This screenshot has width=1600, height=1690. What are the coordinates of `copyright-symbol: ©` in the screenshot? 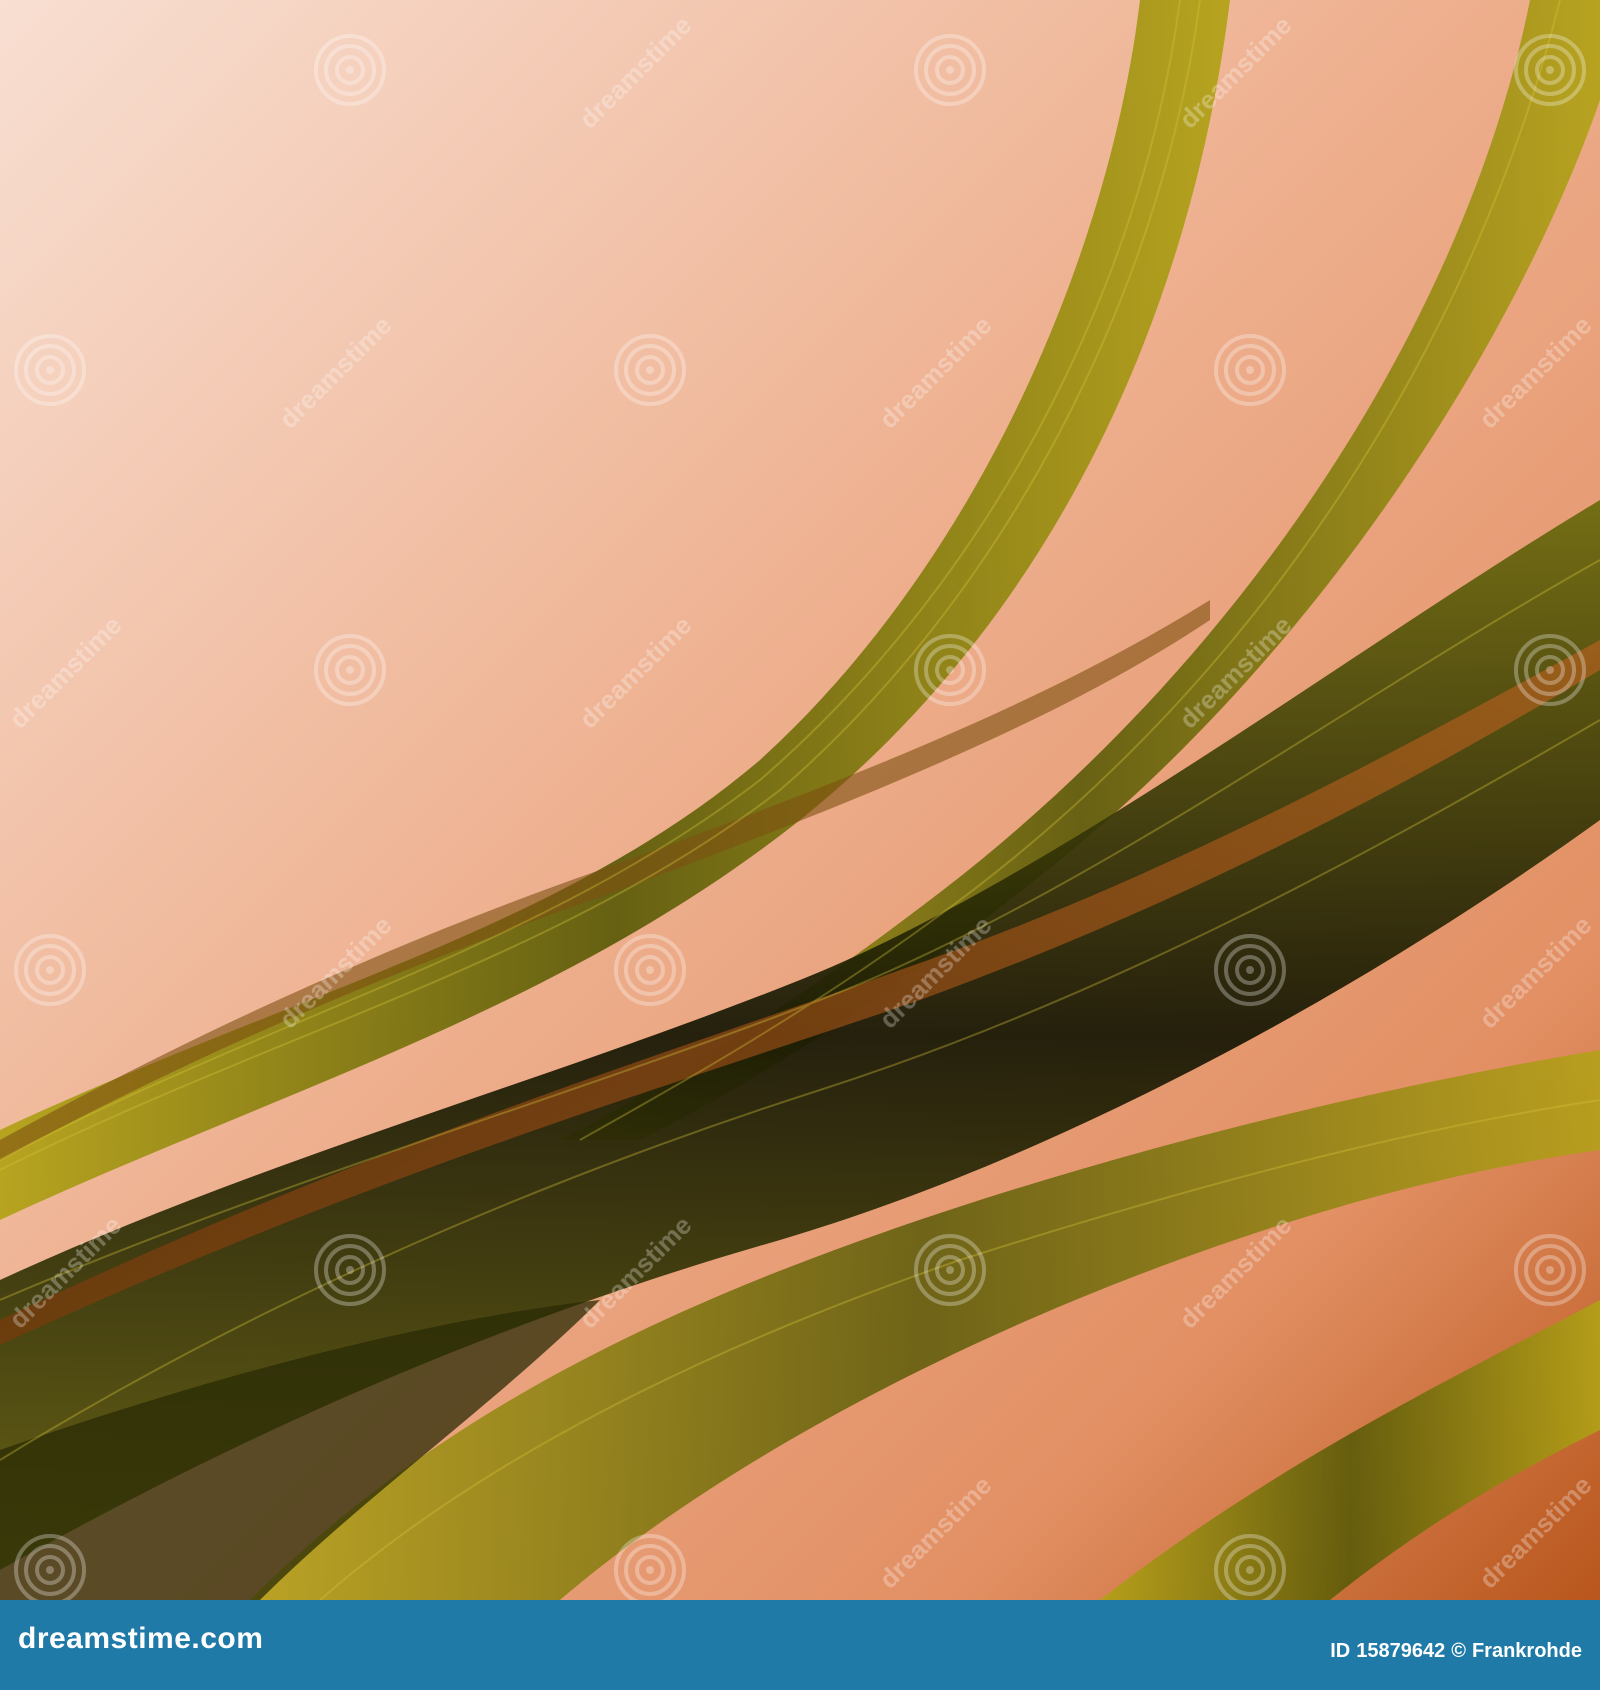 It's located at (1458, 1651).